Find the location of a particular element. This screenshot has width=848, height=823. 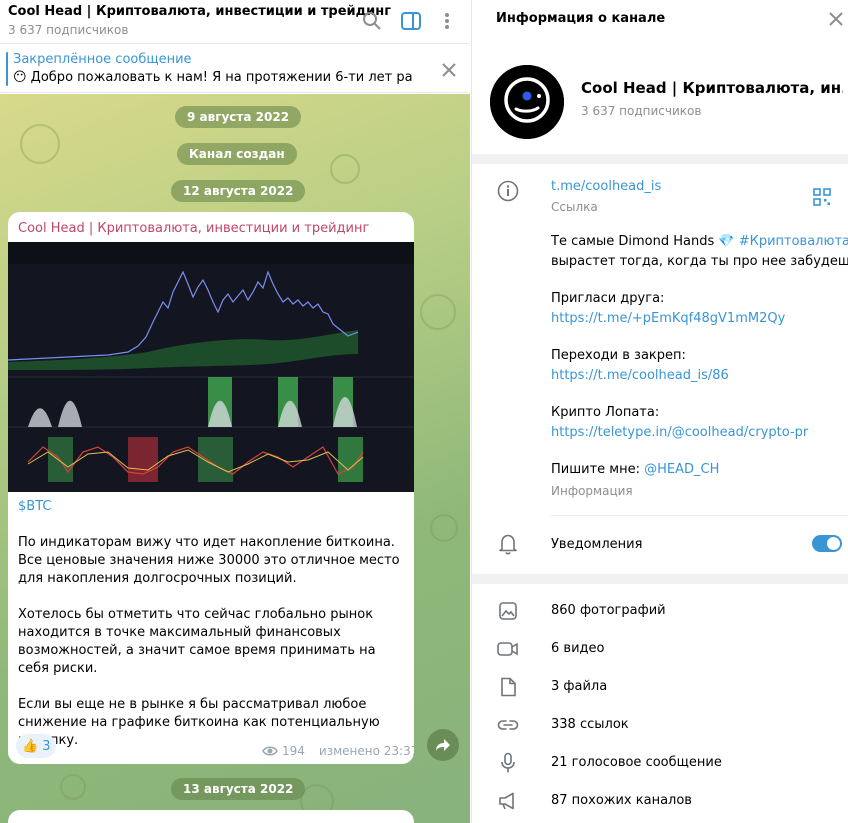

service-message: Канал создан is located at coordinates (237, 154).